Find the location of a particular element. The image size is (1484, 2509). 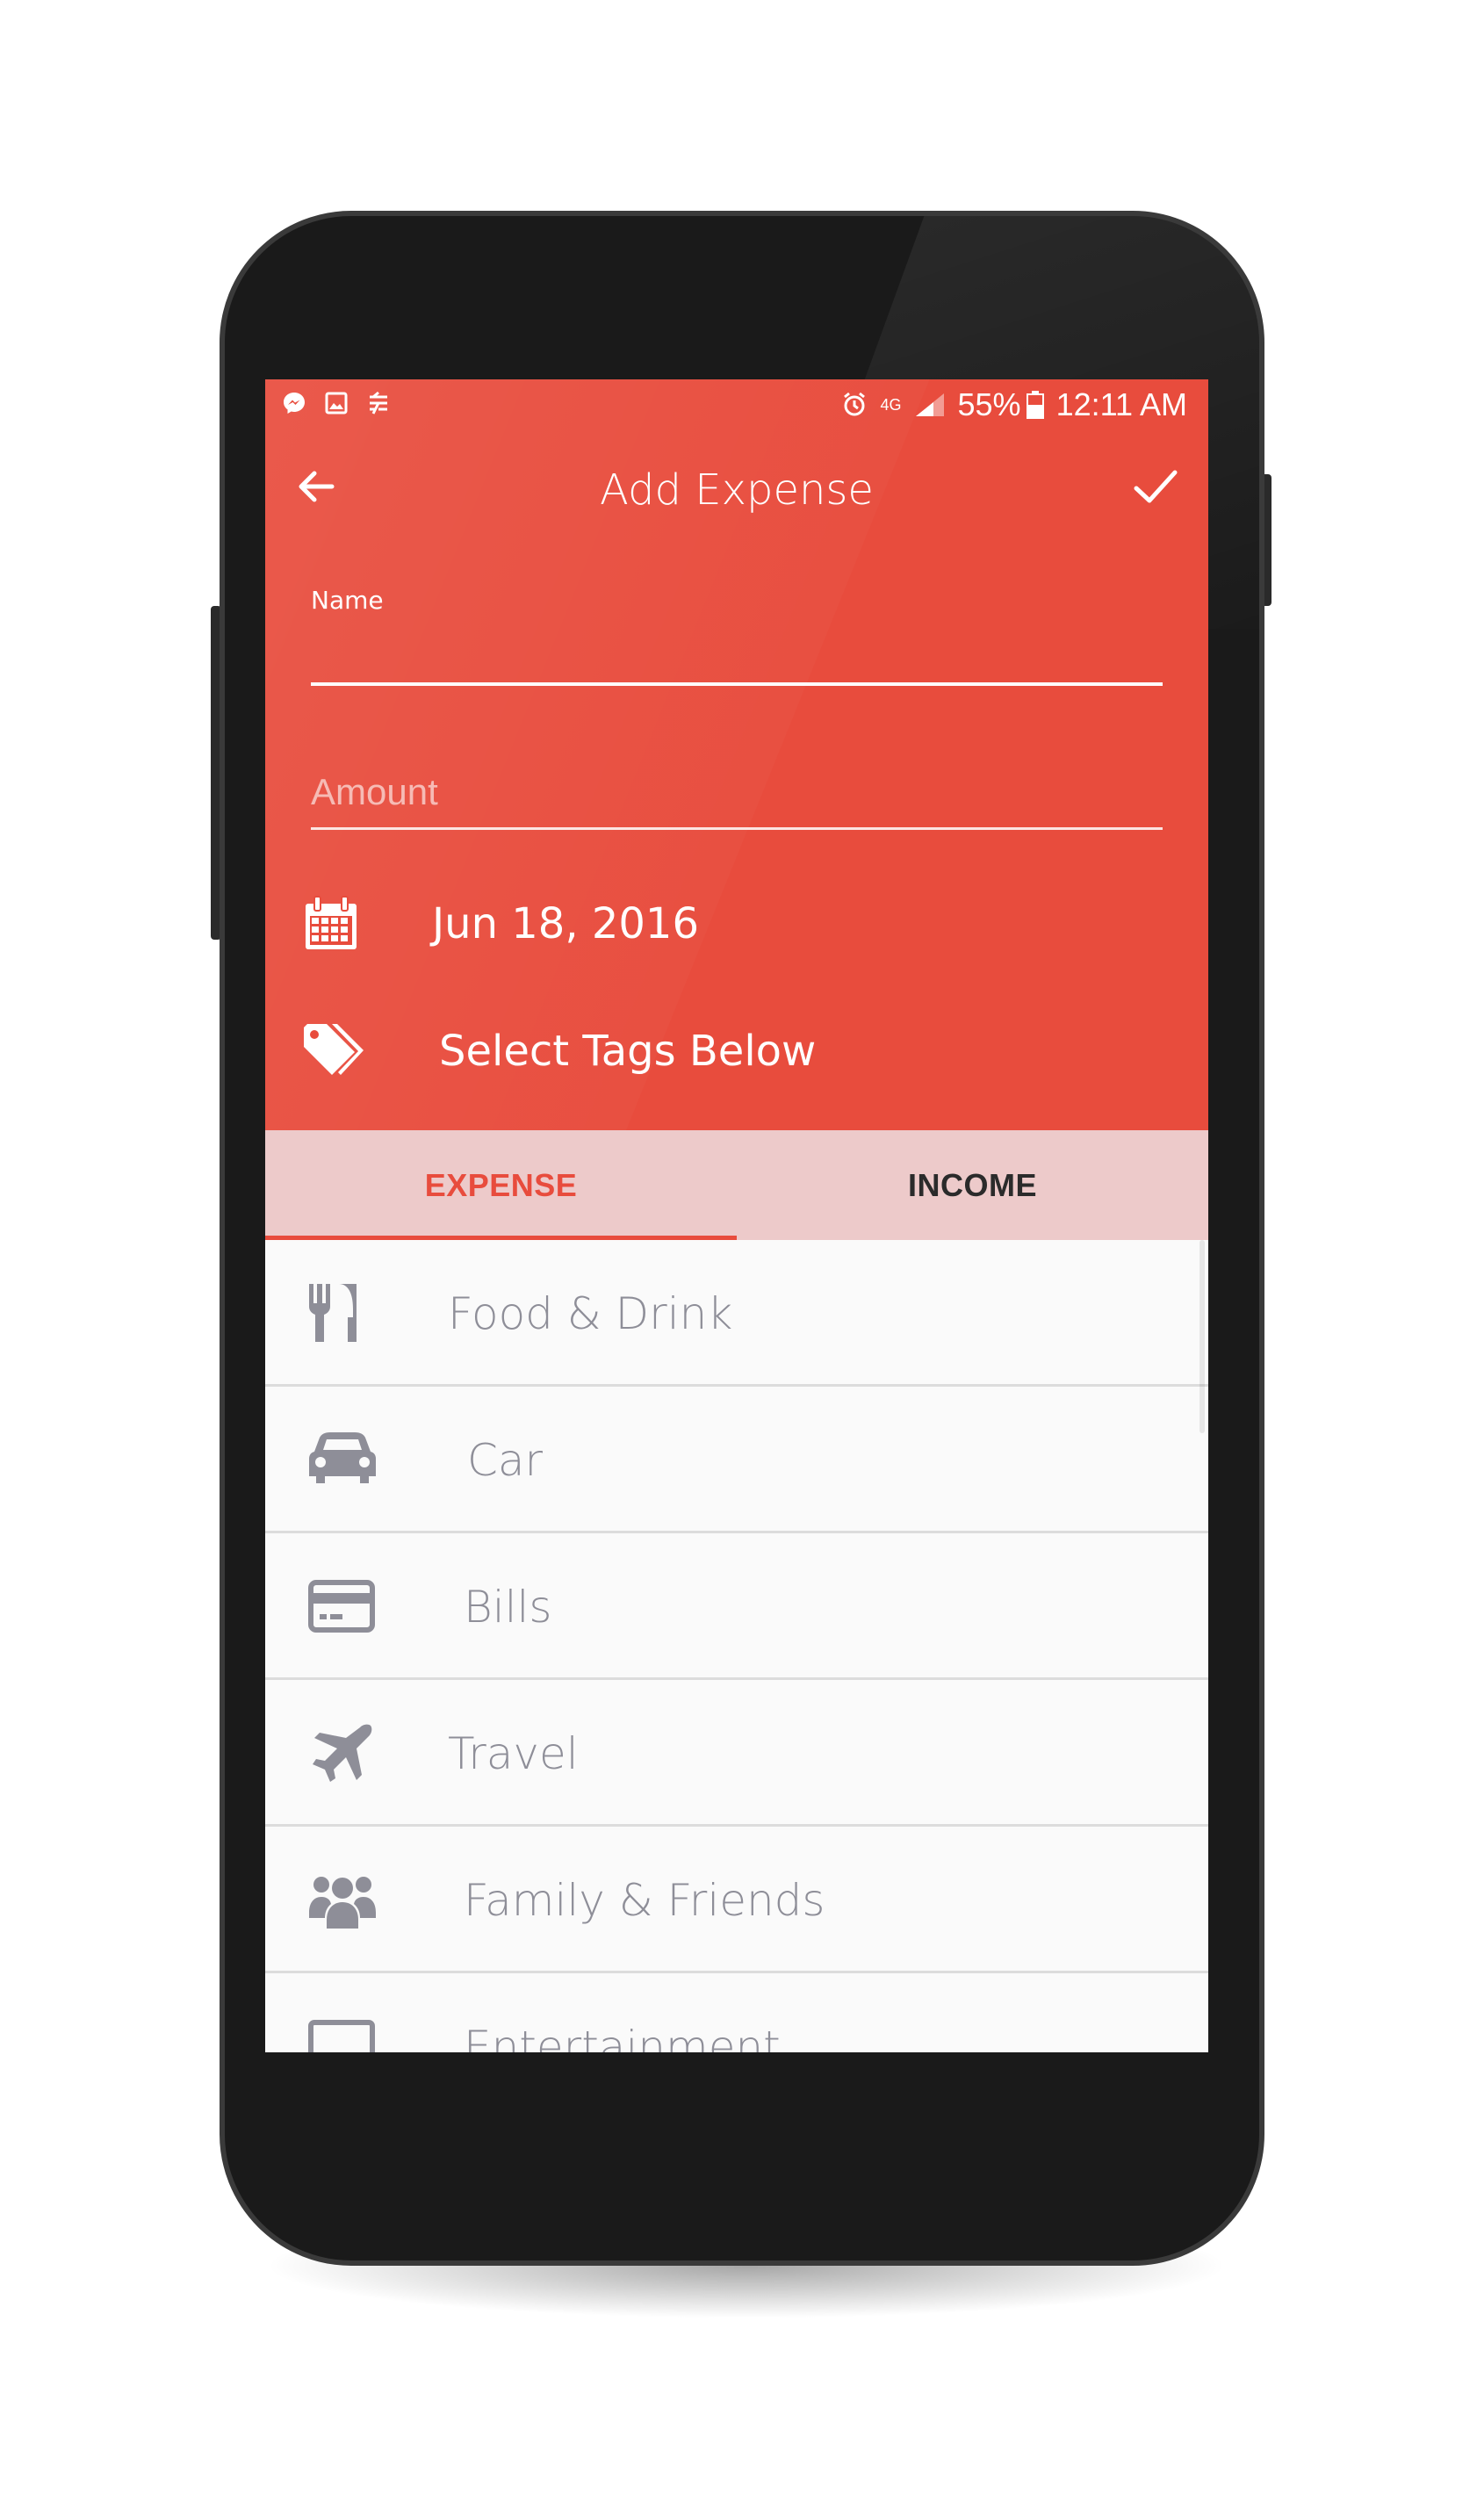

alarm-icon is located at coordinates (855, 404).